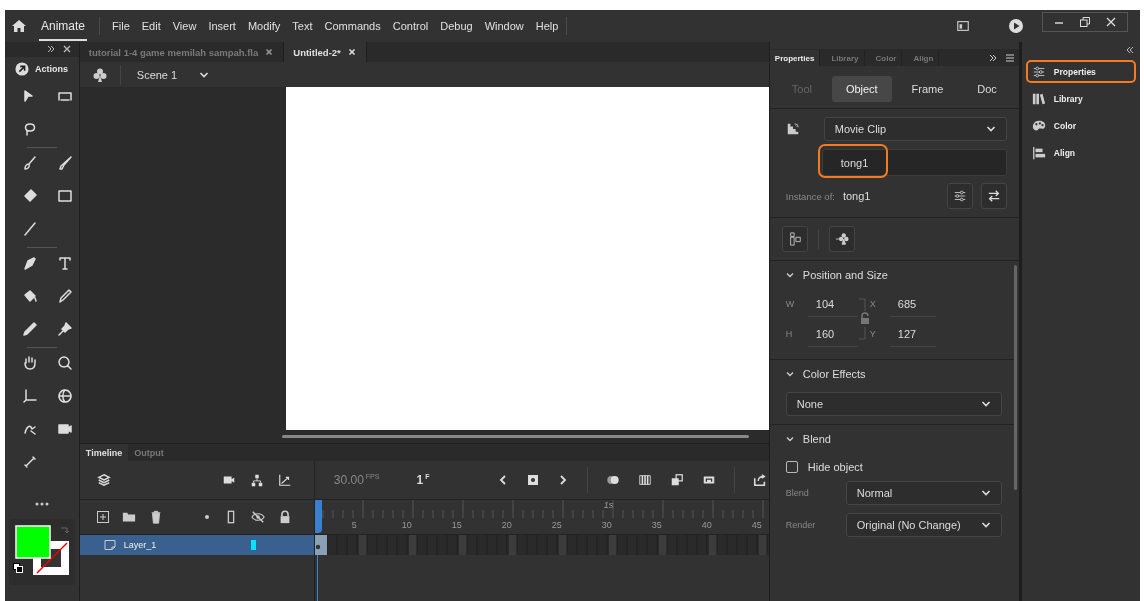 This screenshot has height=601, width=1144. I want to click on field-label: W, so click(790, 304).